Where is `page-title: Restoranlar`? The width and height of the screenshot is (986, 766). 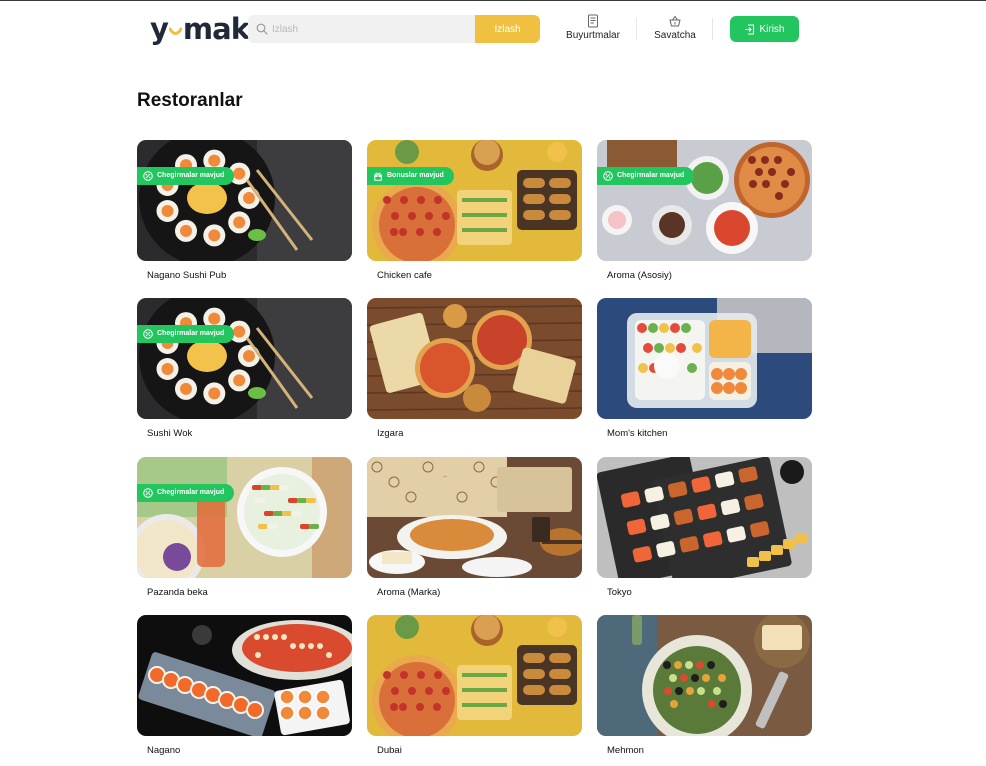 page-title: Restoranlar is located at coordinates (190, 100).